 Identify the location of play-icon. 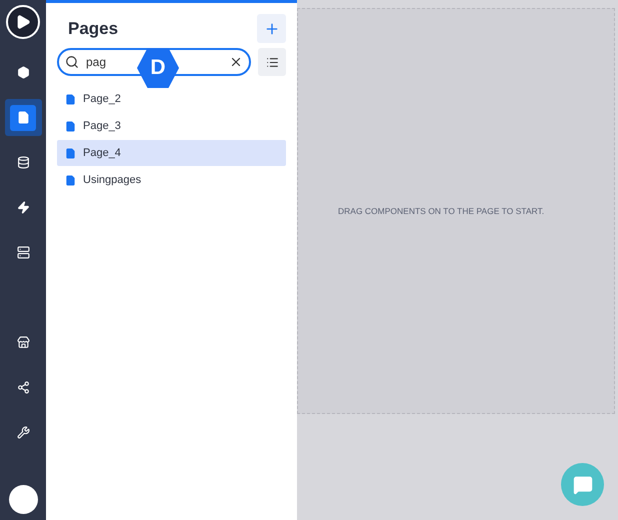
(23, 22).